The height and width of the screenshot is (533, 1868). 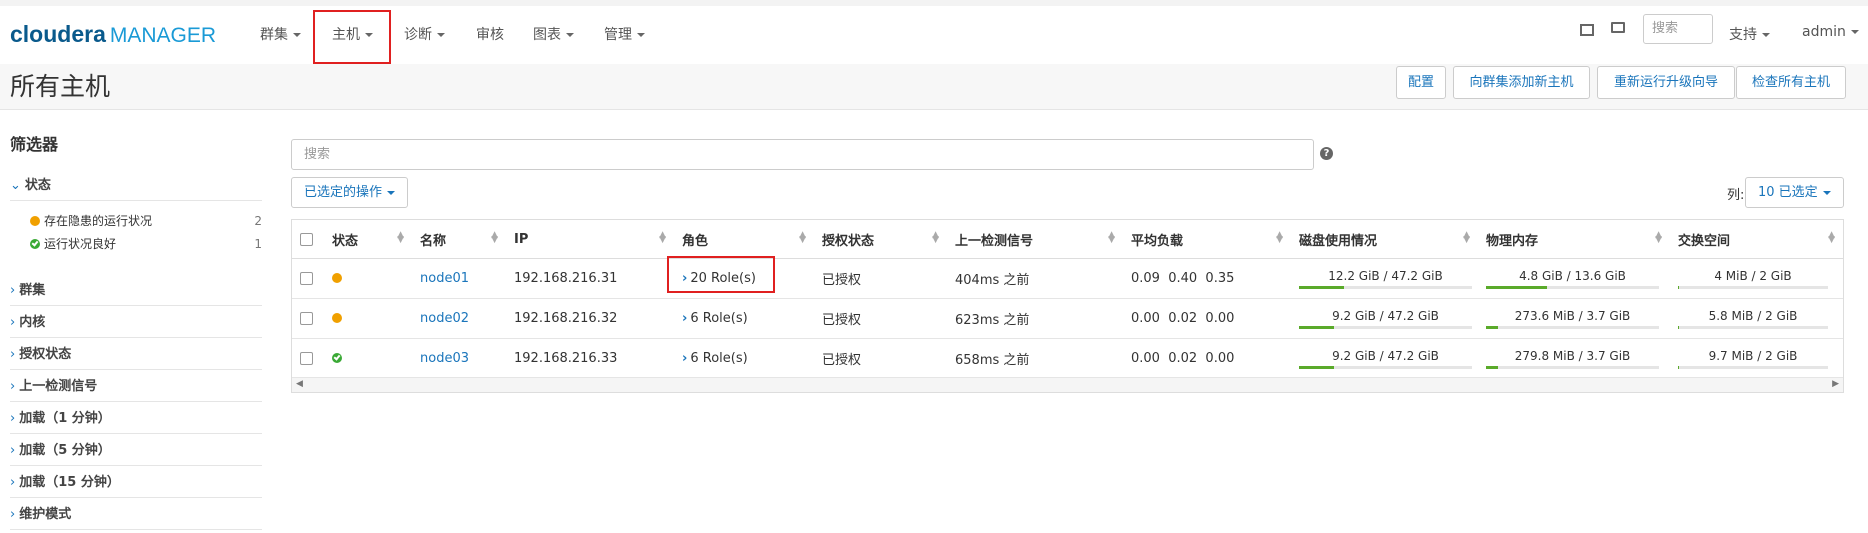 What do you see at coordinates (136, 388) in the screenshot?
I see `filter-last-heartbeat: › 上一检测信号` at bounding box center [136, 388].